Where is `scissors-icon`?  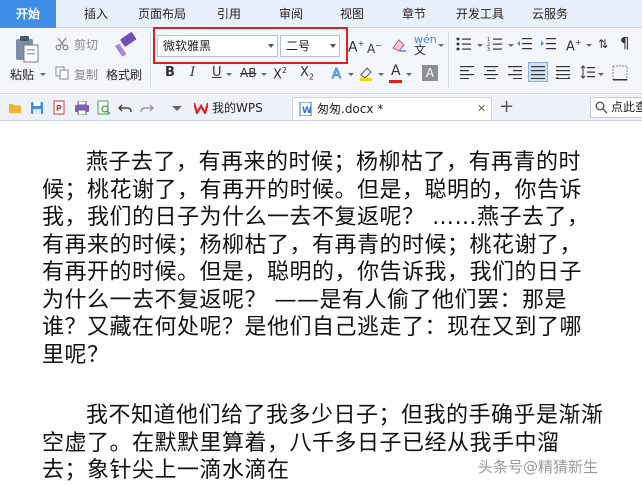 scissors-icon is located at coordinates (62, 44).